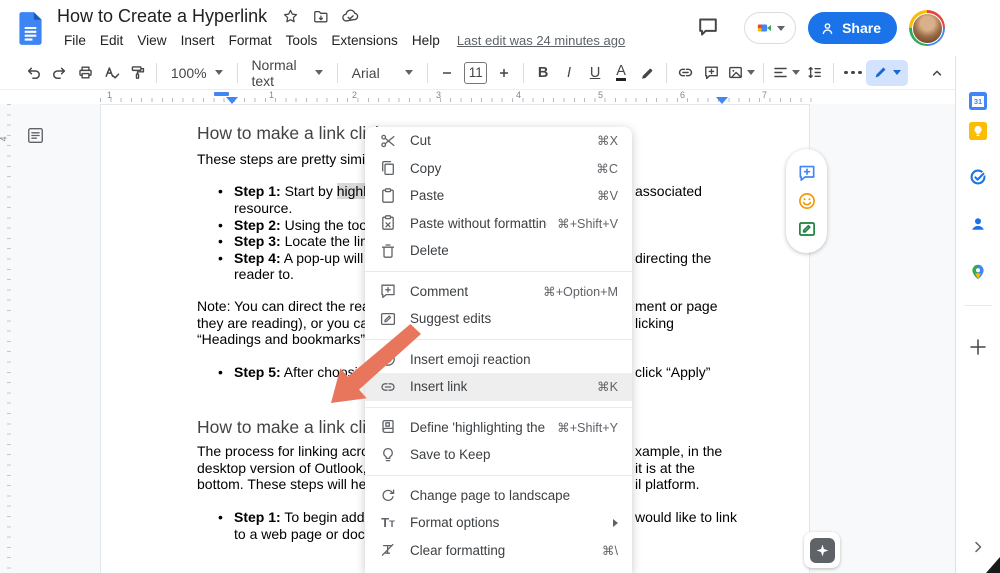 The image size is (1000, 573). I want to click on paragraph-style-select: Normal text, so click(286, 73).